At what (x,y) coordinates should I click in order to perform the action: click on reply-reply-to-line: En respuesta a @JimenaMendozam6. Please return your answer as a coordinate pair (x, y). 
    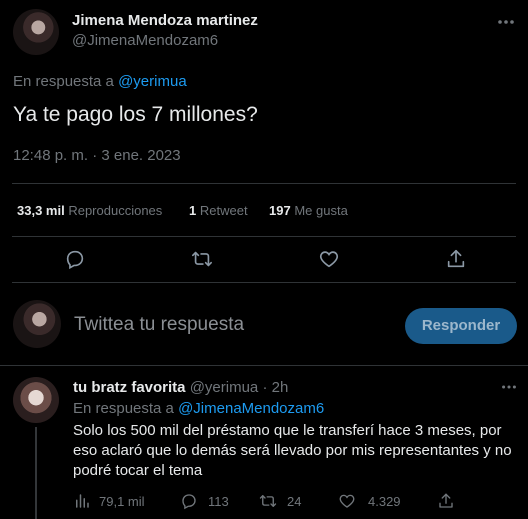
    Looking at the image, I should click on (198, 408).